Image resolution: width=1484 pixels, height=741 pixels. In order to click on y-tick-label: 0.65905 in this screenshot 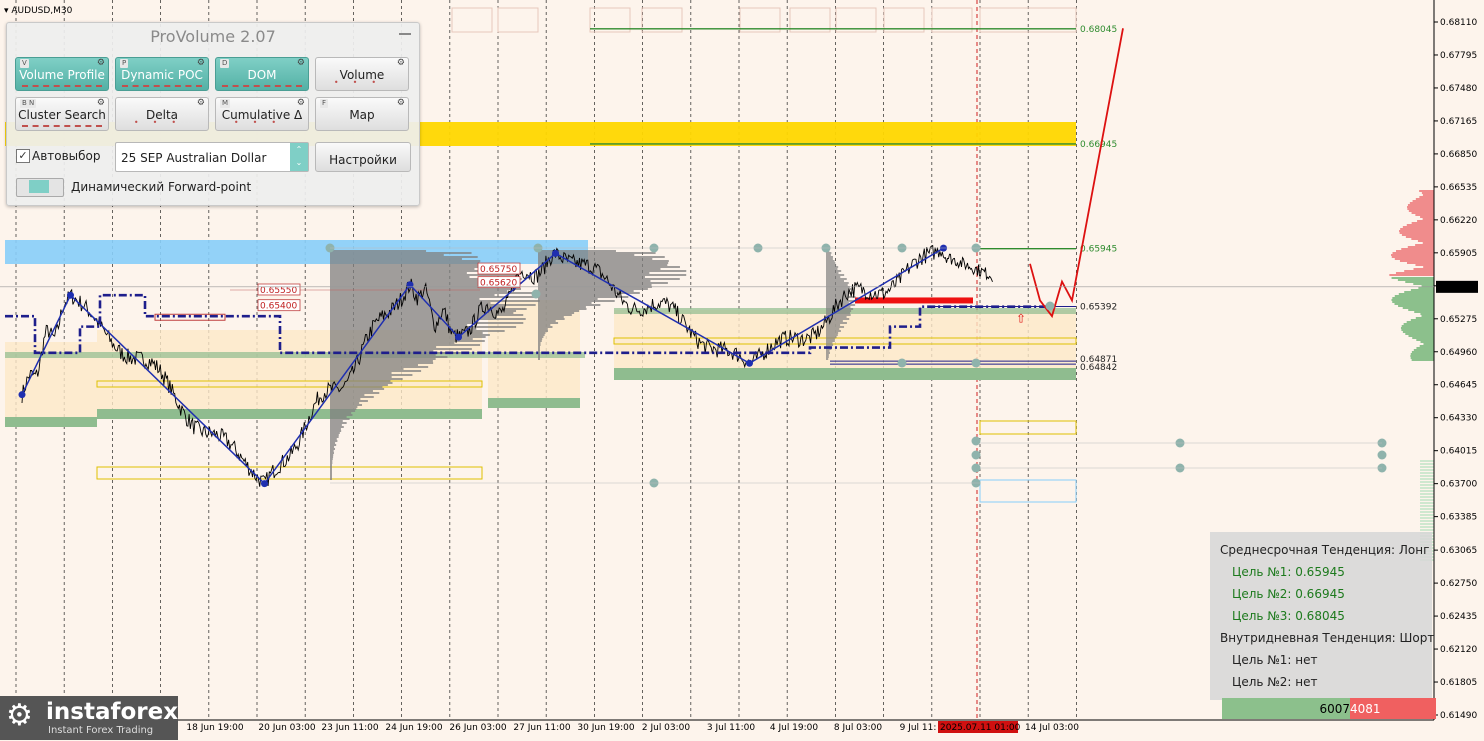, I will do `click(1458, 254)`.